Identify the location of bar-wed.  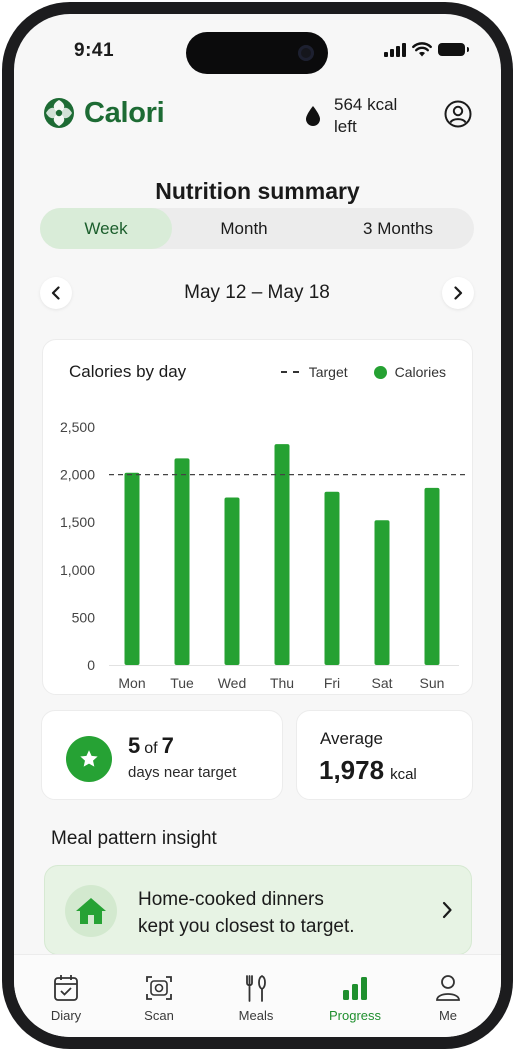
(232, 581).